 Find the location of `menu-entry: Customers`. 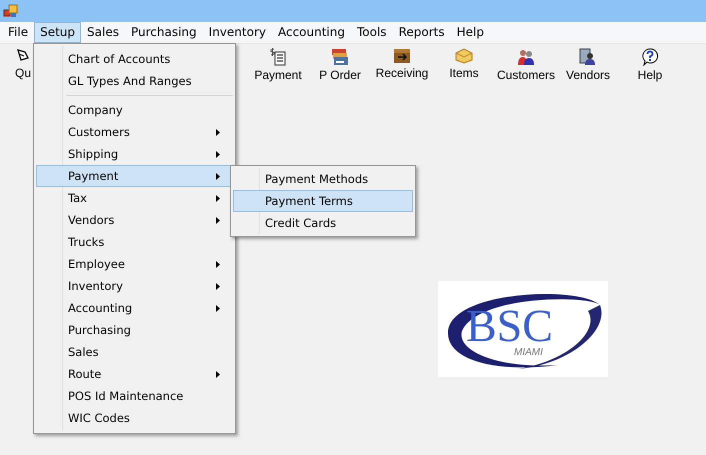

menu-entry: Customers is located at coordinates (134, 132).